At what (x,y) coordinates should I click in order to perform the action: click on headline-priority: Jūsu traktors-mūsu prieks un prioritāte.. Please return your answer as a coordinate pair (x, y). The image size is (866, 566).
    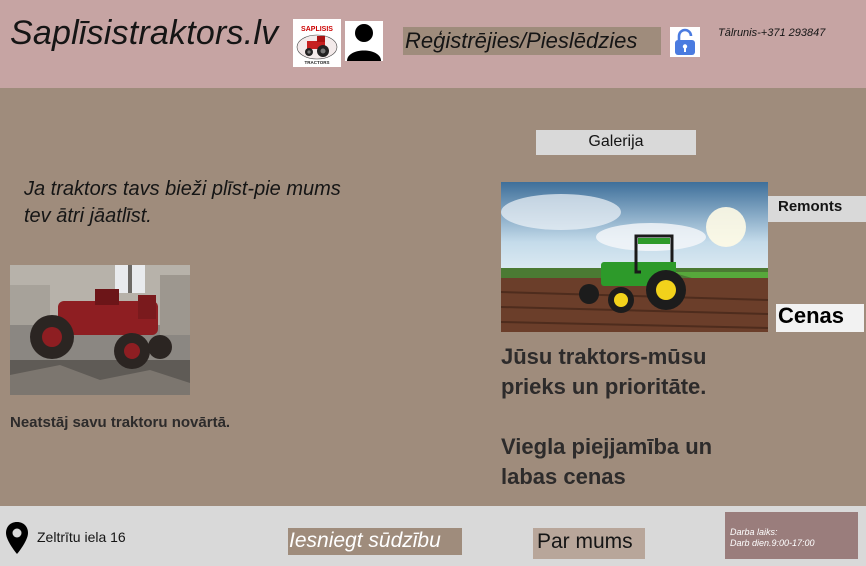
    Looking at the image, I should click on (666, 372).